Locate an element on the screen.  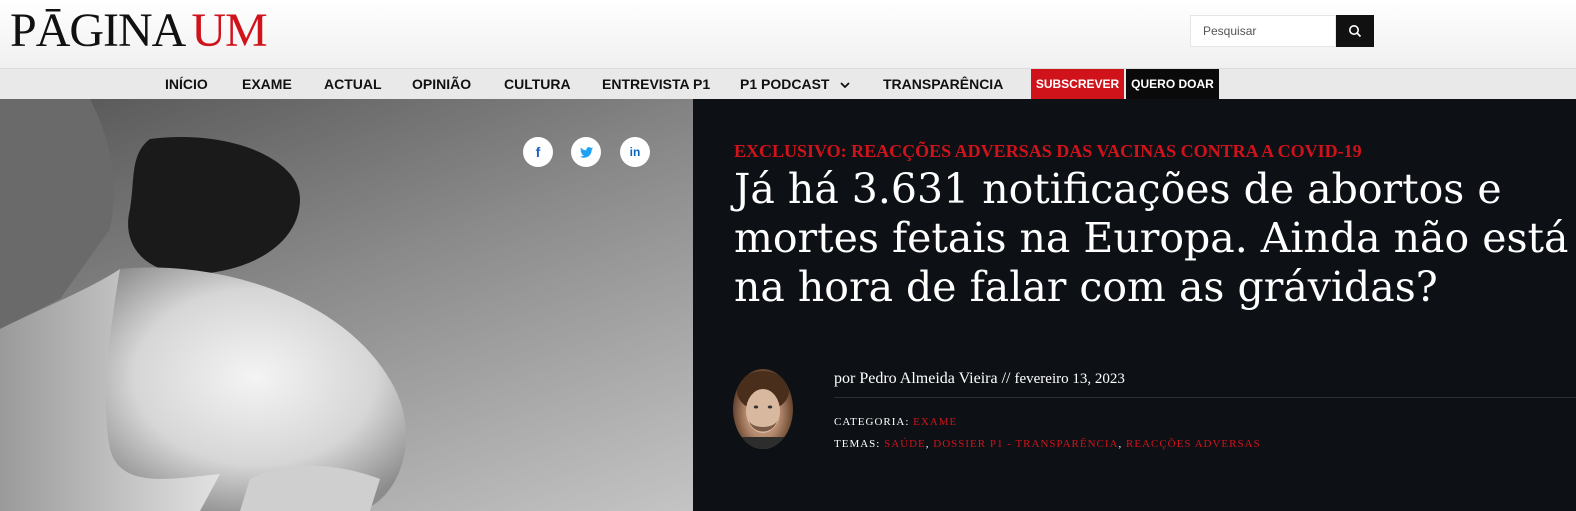
search-button is located at coordinates (1355, 31).